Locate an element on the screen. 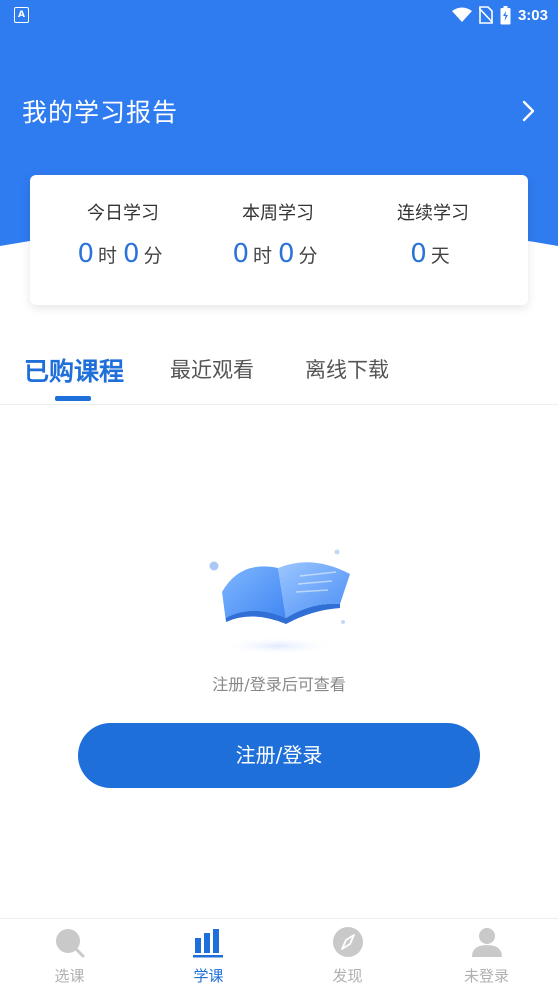  tab-recently-watched: 最近观看 is located at coordinates (212, 369).